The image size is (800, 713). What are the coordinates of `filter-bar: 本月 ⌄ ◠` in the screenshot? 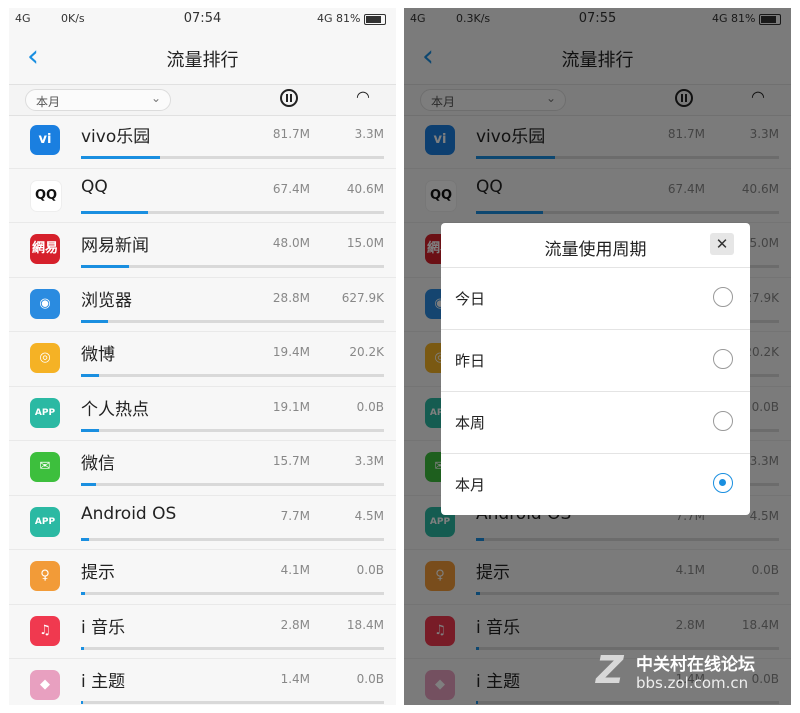 It's located at (202, 100).